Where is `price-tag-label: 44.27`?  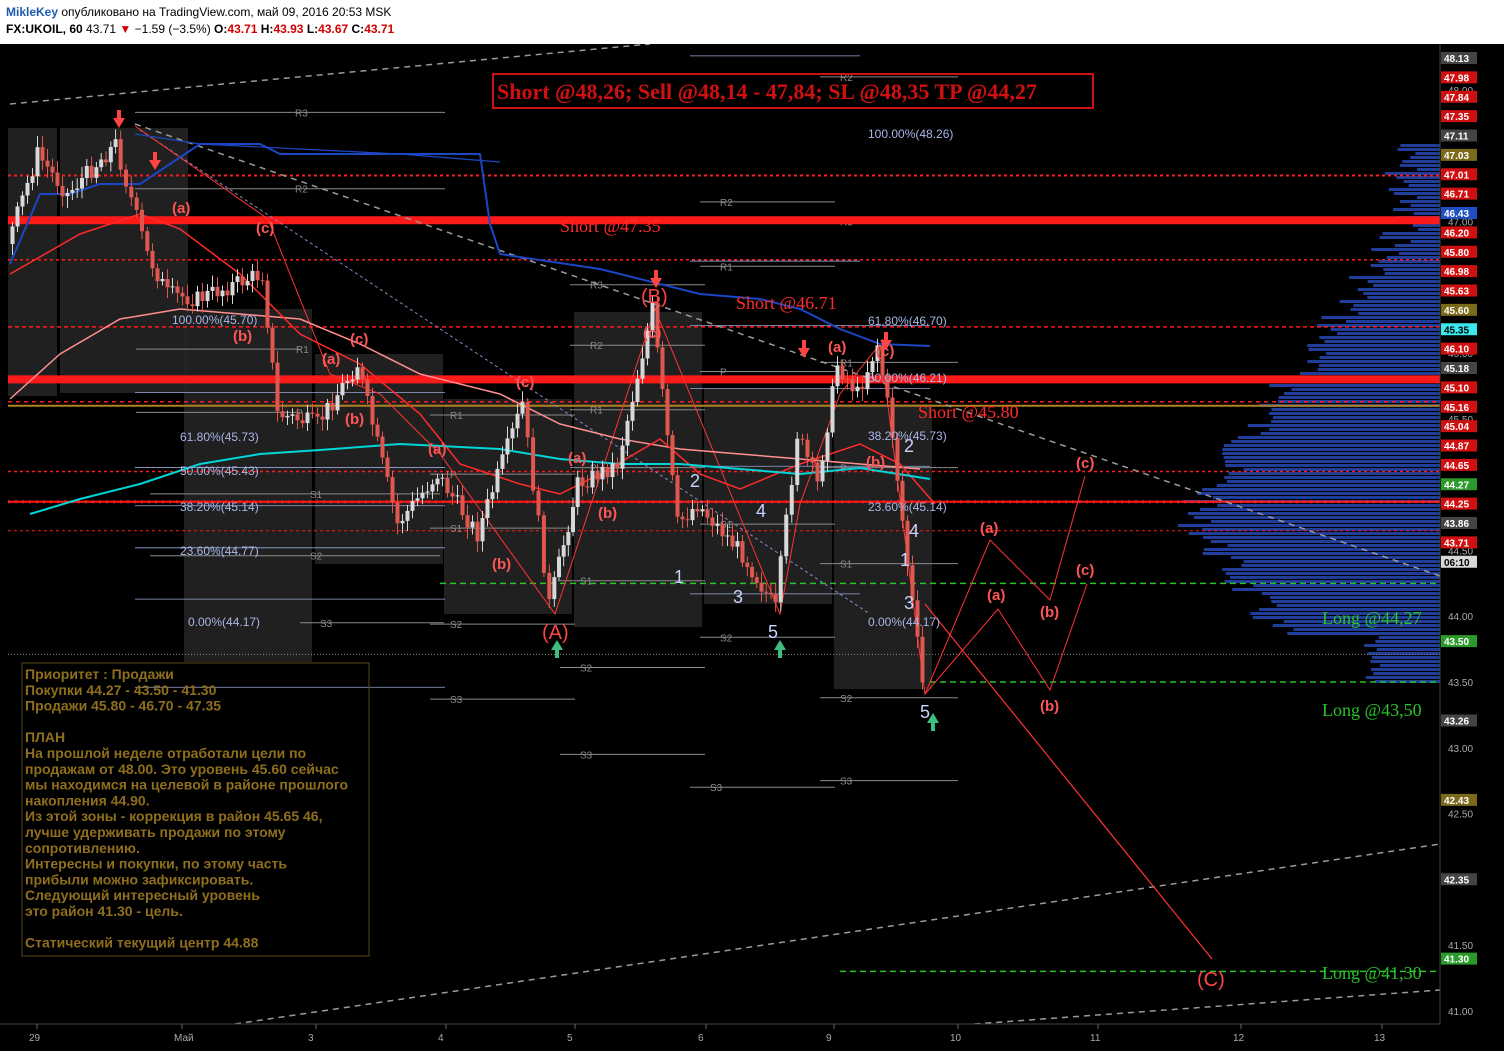
price-tag-label: 44.27 is located at coordinates (1456, 485).